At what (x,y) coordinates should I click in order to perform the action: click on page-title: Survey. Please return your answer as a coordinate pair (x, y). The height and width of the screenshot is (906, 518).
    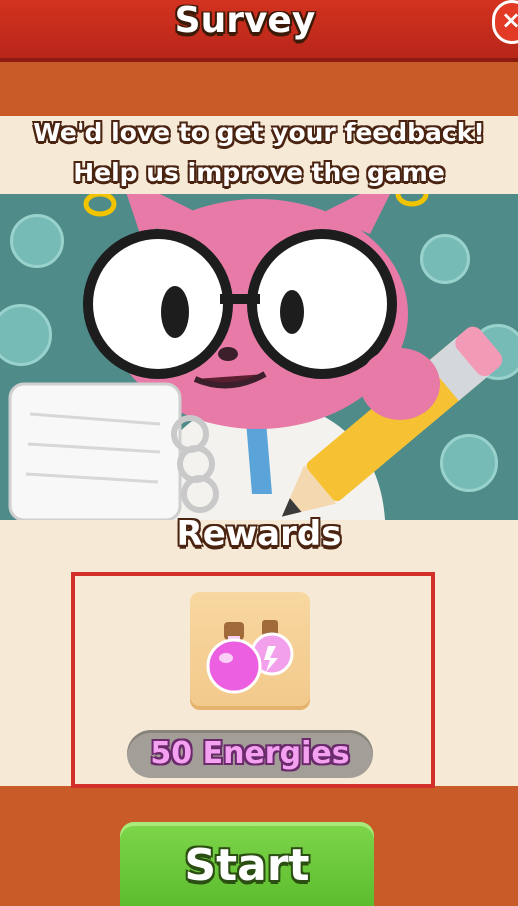
    Looking at the image, I should click on (245, 20).